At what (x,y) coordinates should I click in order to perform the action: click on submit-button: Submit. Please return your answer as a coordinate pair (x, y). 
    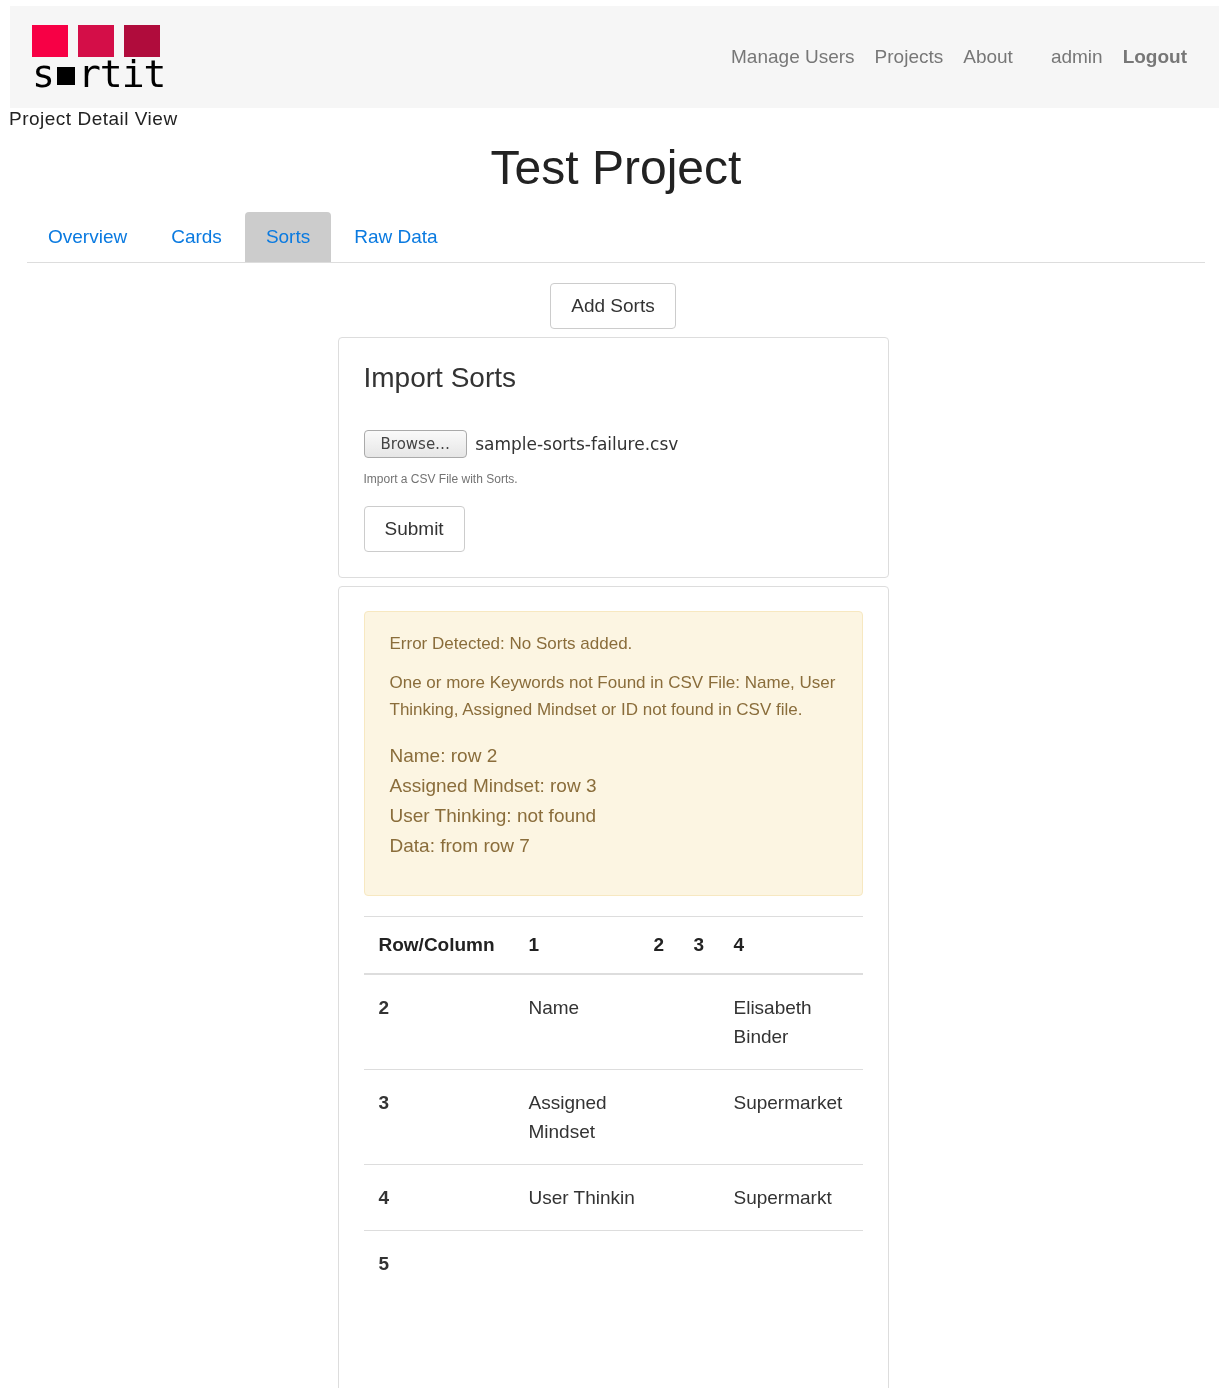
    Looking at the image, I should click on (414, 529).